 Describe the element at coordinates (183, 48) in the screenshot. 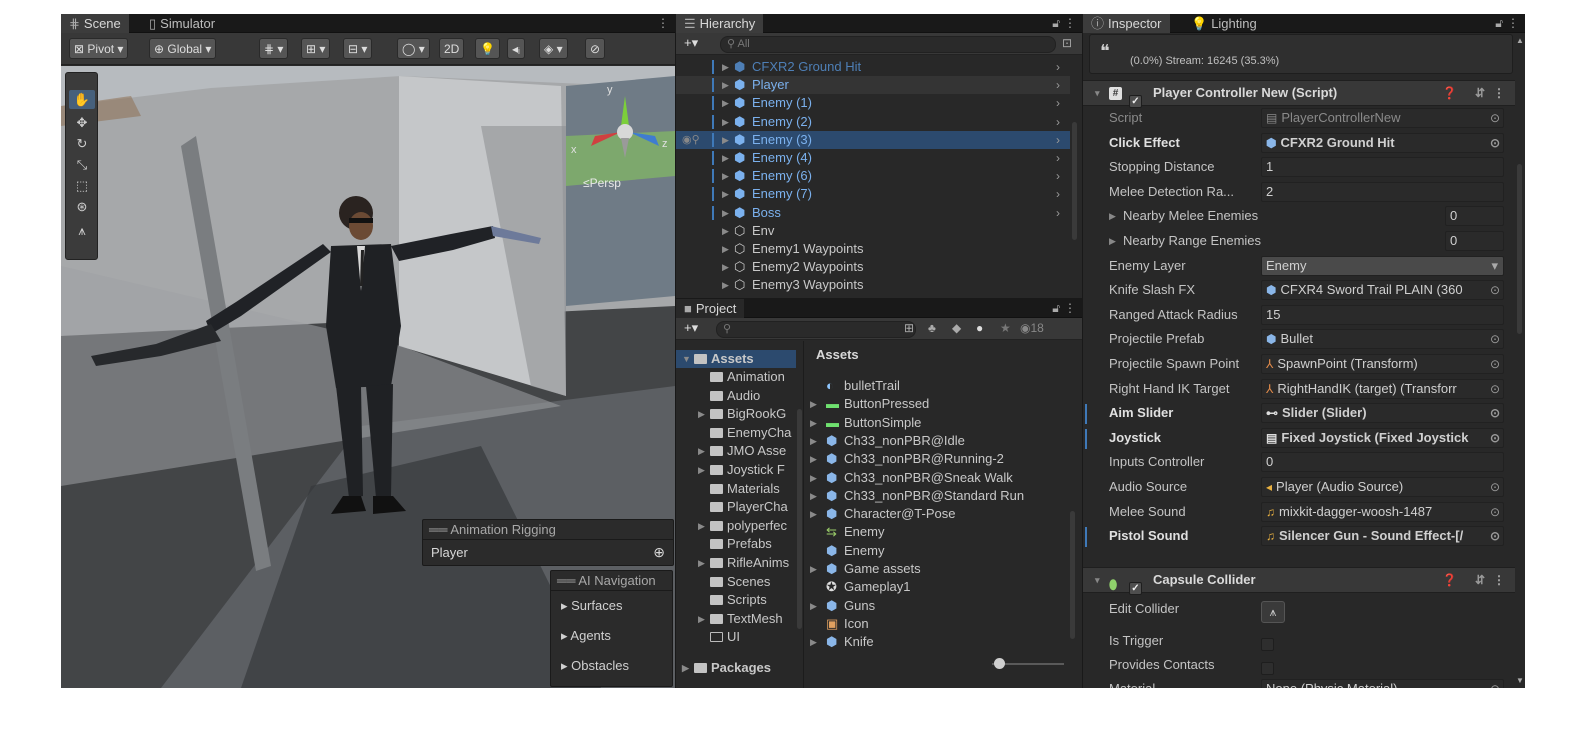

I see `global-dropdown: ⊕ Global ▾` at that location.